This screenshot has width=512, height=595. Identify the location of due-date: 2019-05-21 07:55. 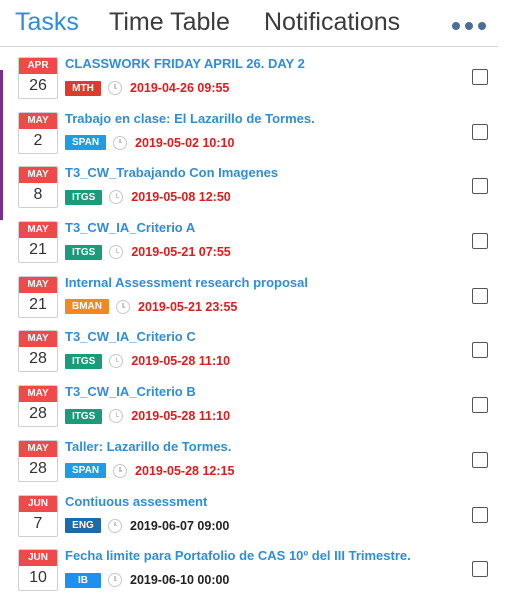
(181, 252).